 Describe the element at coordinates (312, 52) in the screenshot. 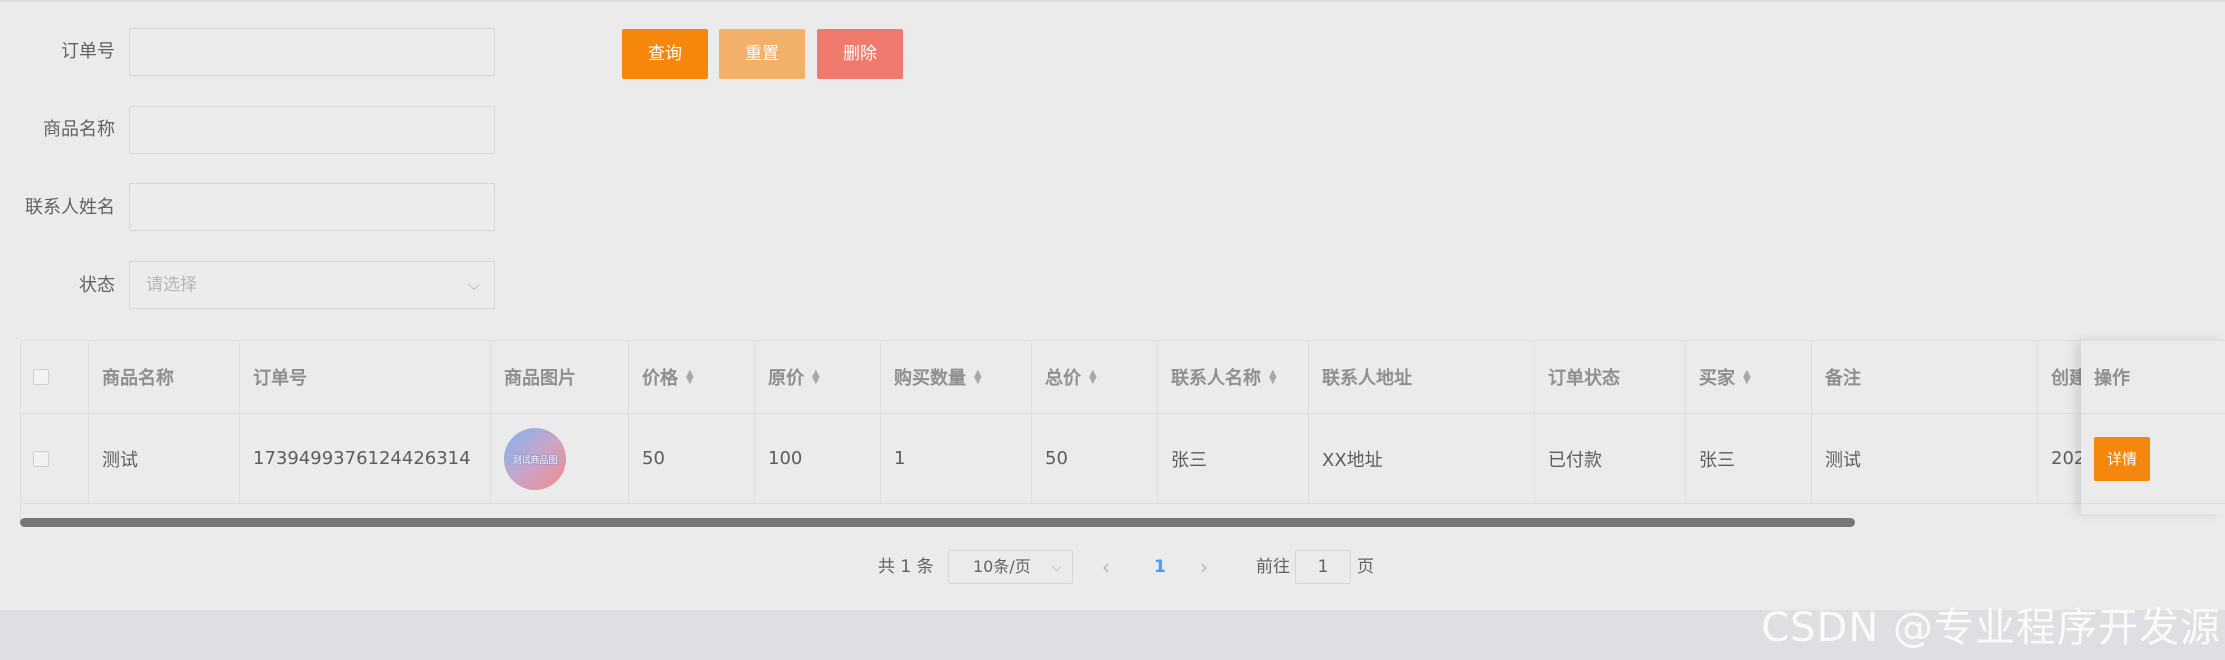

I see `order-no-input` at that location.